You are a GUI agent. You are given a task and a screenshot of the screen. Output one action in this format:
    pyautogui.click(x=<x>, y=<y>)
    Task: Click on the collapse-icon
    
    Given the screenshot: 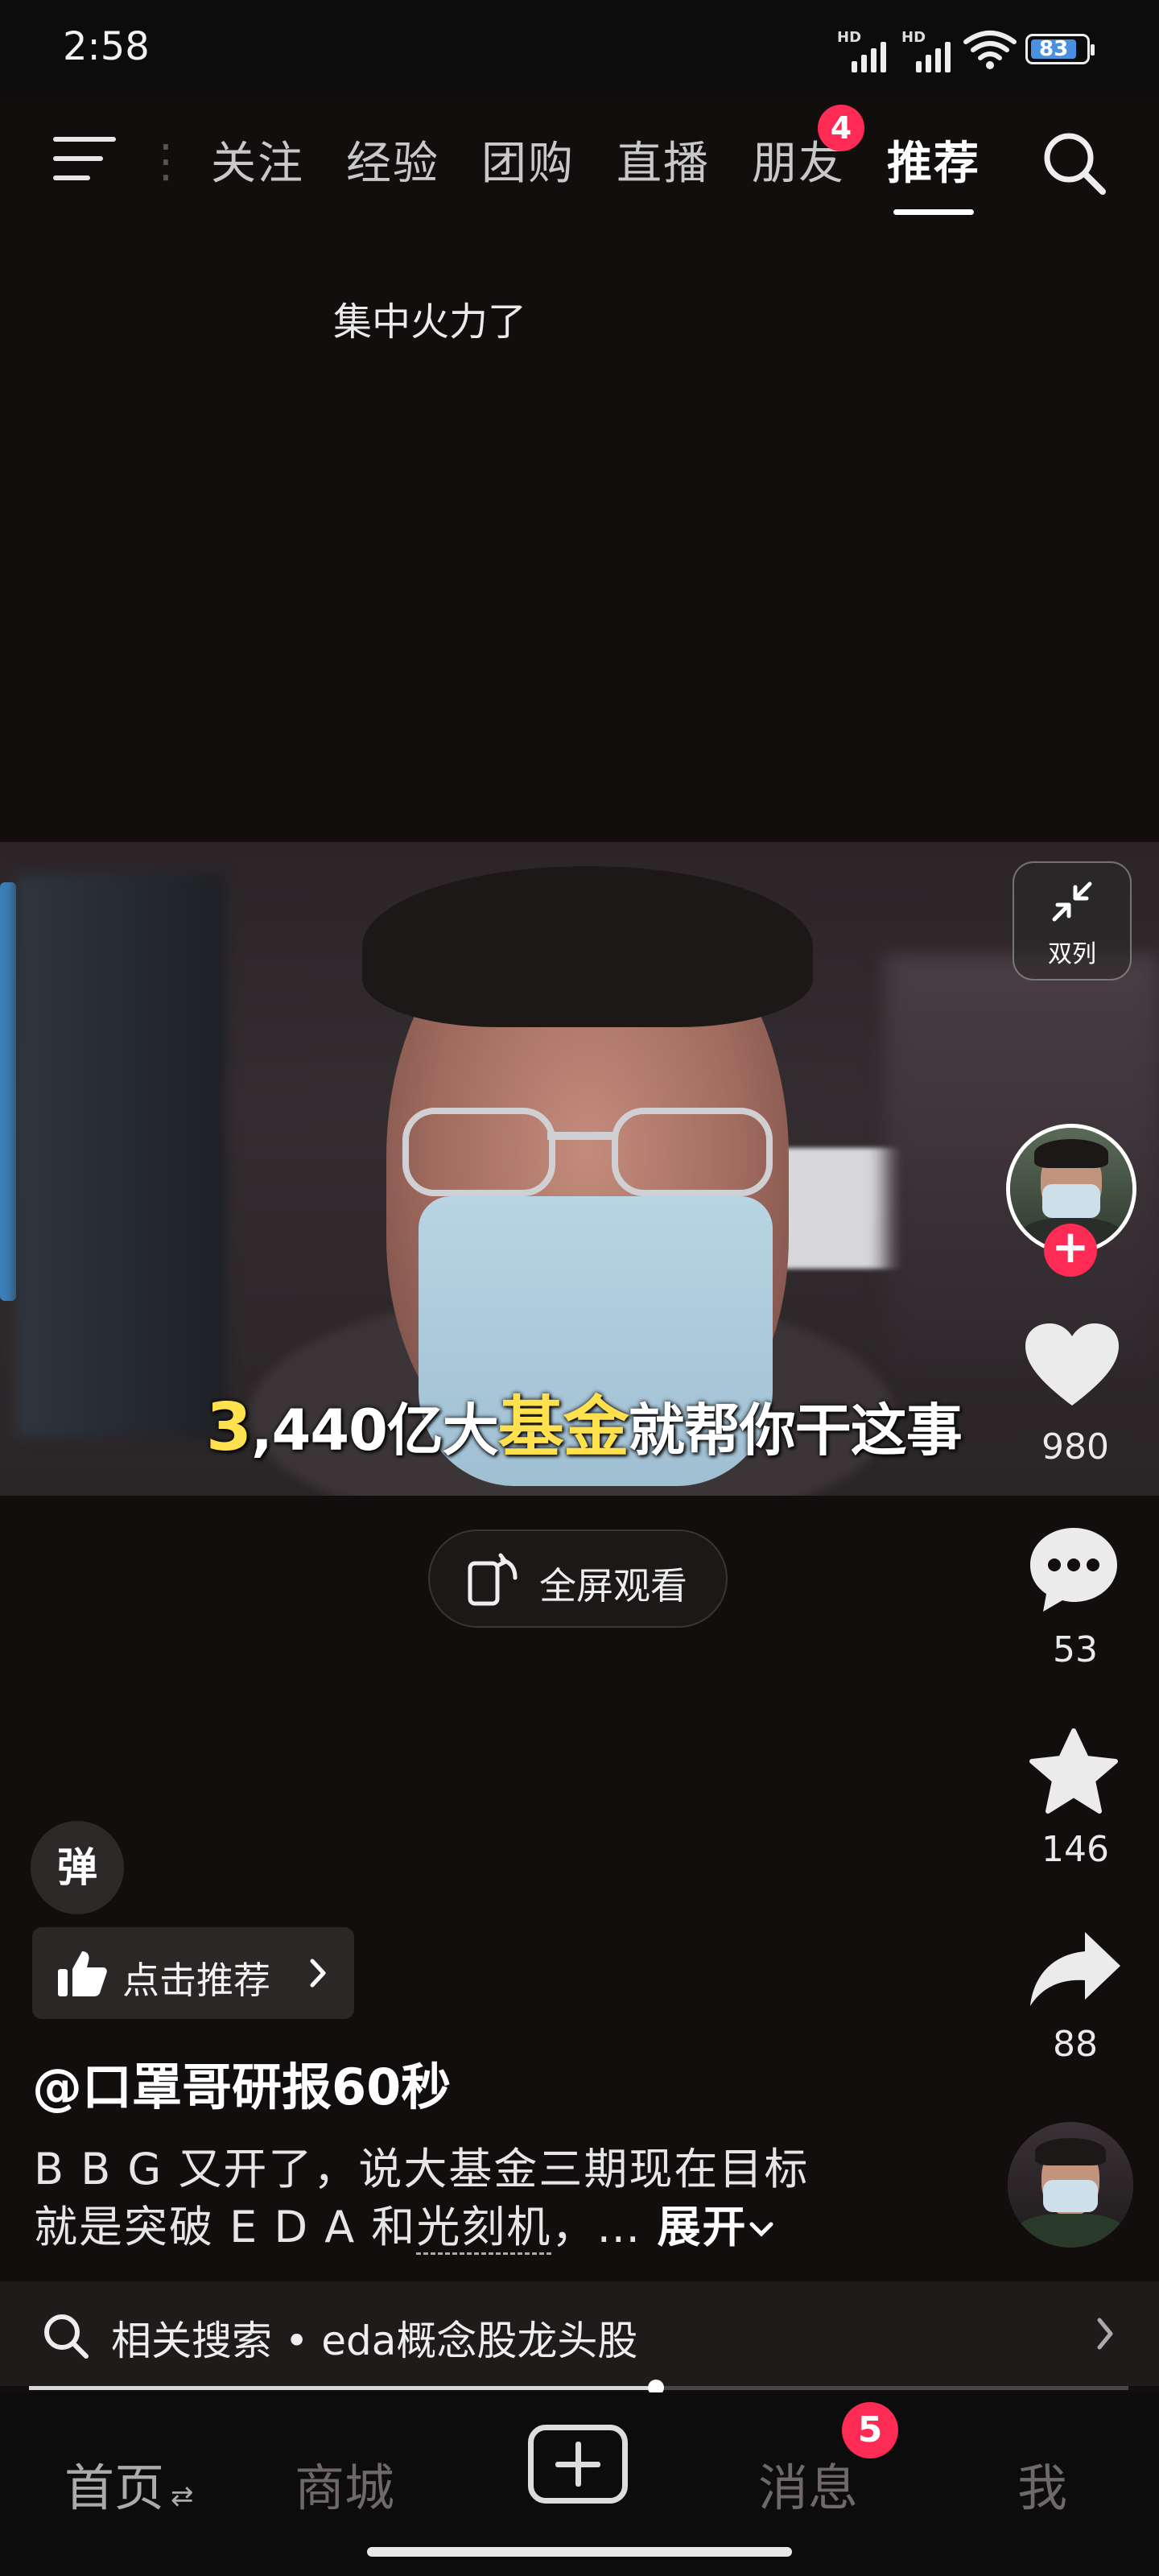 What is the action you would take?
    pyautogui.click(x=1072, y=901)
    